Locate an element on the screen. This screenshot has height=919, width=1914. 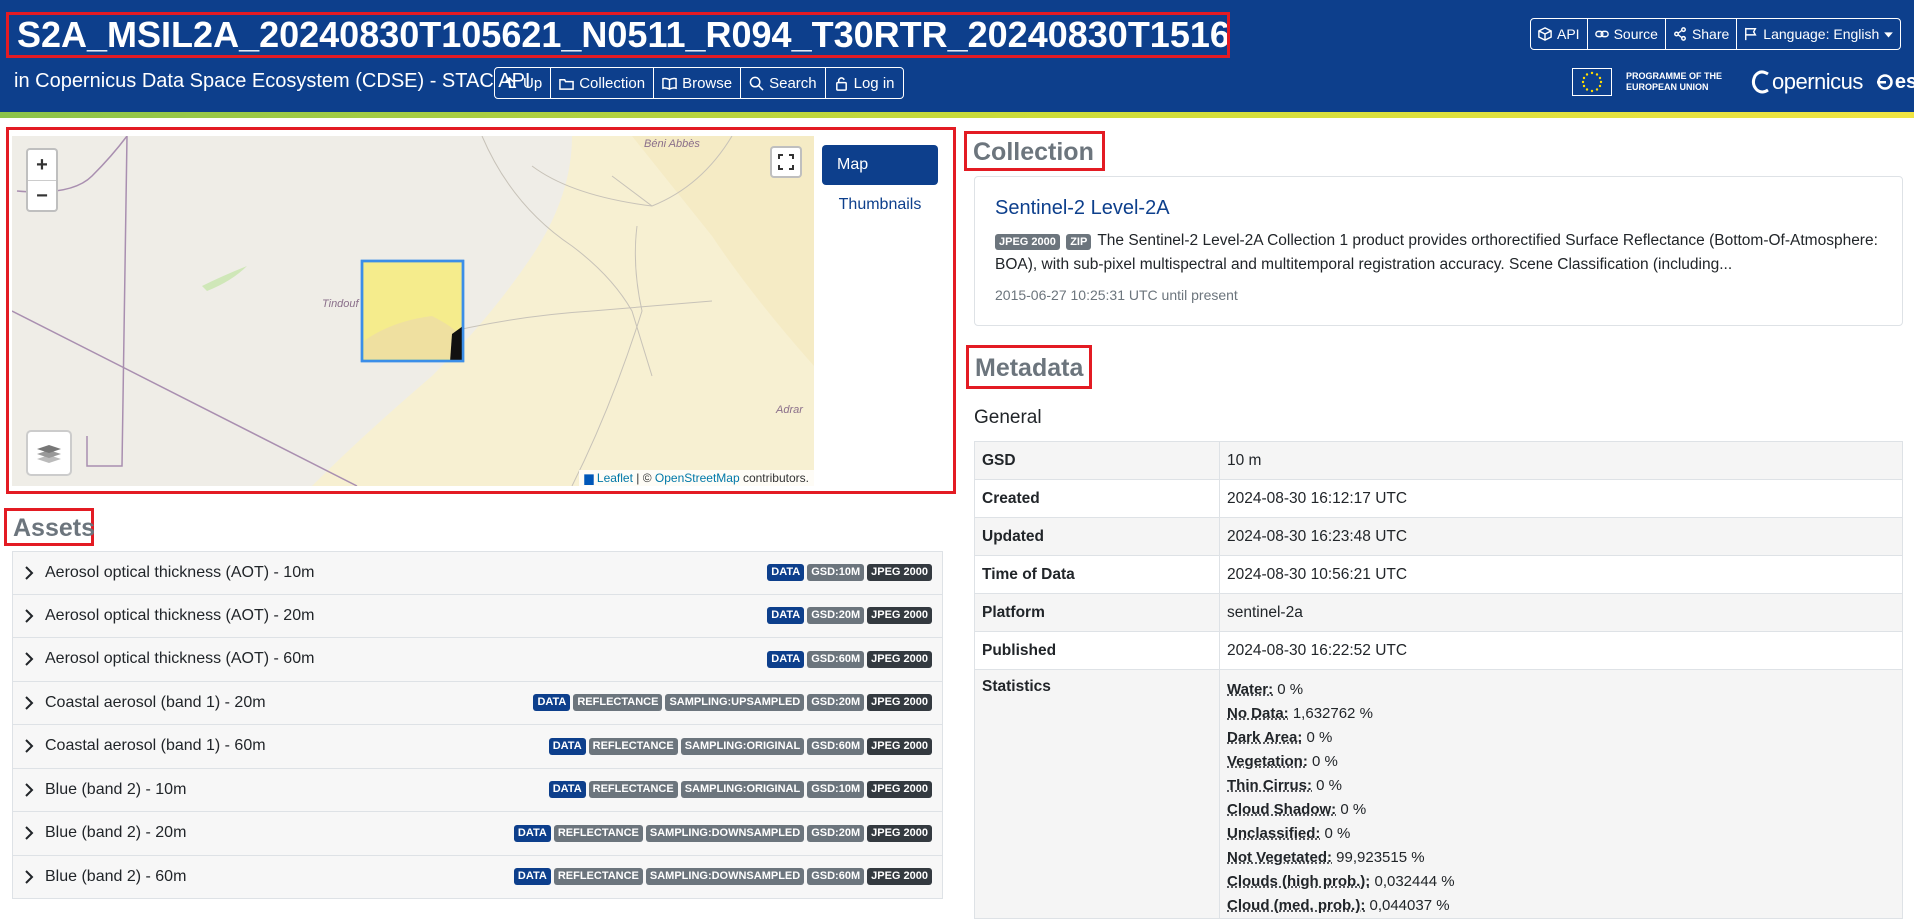
tab-thumbnails: Thumbnails is located at coordinates (880, 205).